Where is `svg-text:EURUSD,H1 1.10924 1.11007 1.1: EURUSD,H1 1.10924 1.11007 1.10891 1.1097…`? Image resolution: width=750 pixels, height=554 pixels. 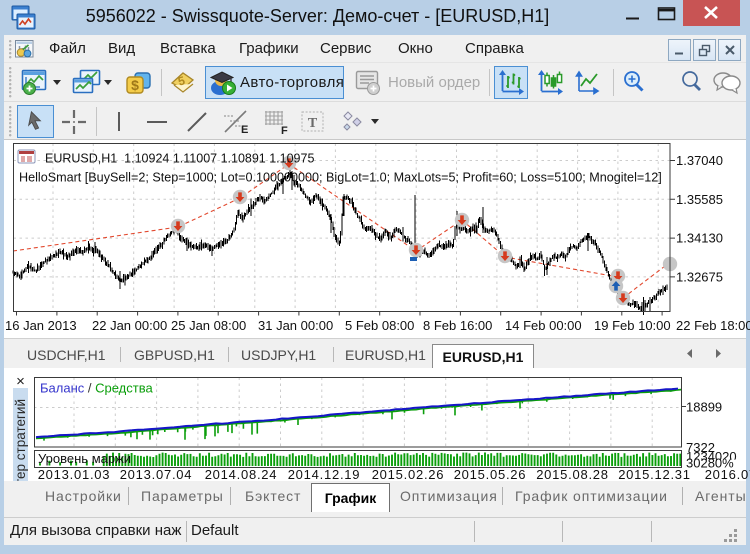
svg-text:EURUSD,H1 1.10924 1.11007 1.1: EURUSD,H1 1.10924 1.11007 1.10891 1.1097… is located at coordinates (179, 159).